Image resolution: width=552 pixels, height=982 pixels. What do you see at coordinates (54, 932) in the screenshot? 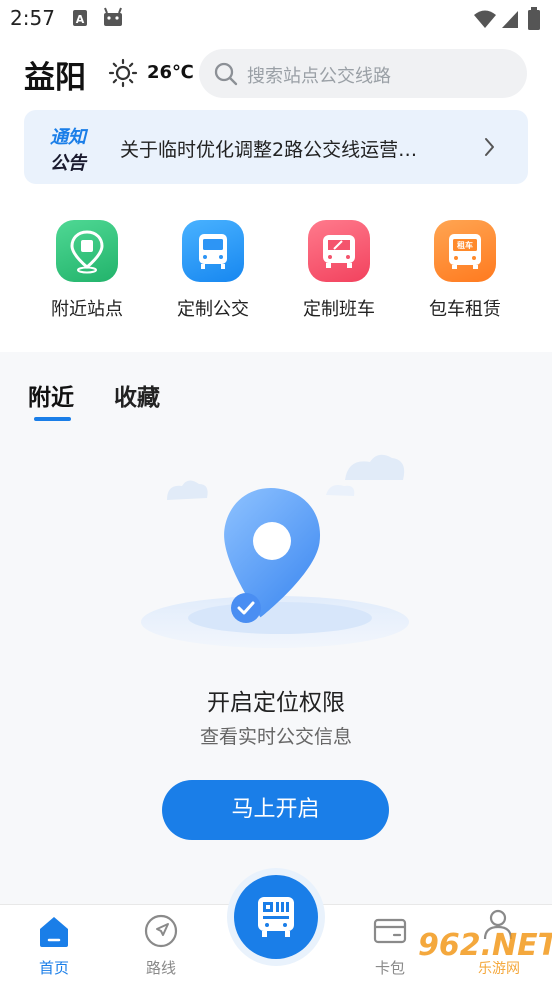
I see `home-icon` at bounding box center [54, 932].